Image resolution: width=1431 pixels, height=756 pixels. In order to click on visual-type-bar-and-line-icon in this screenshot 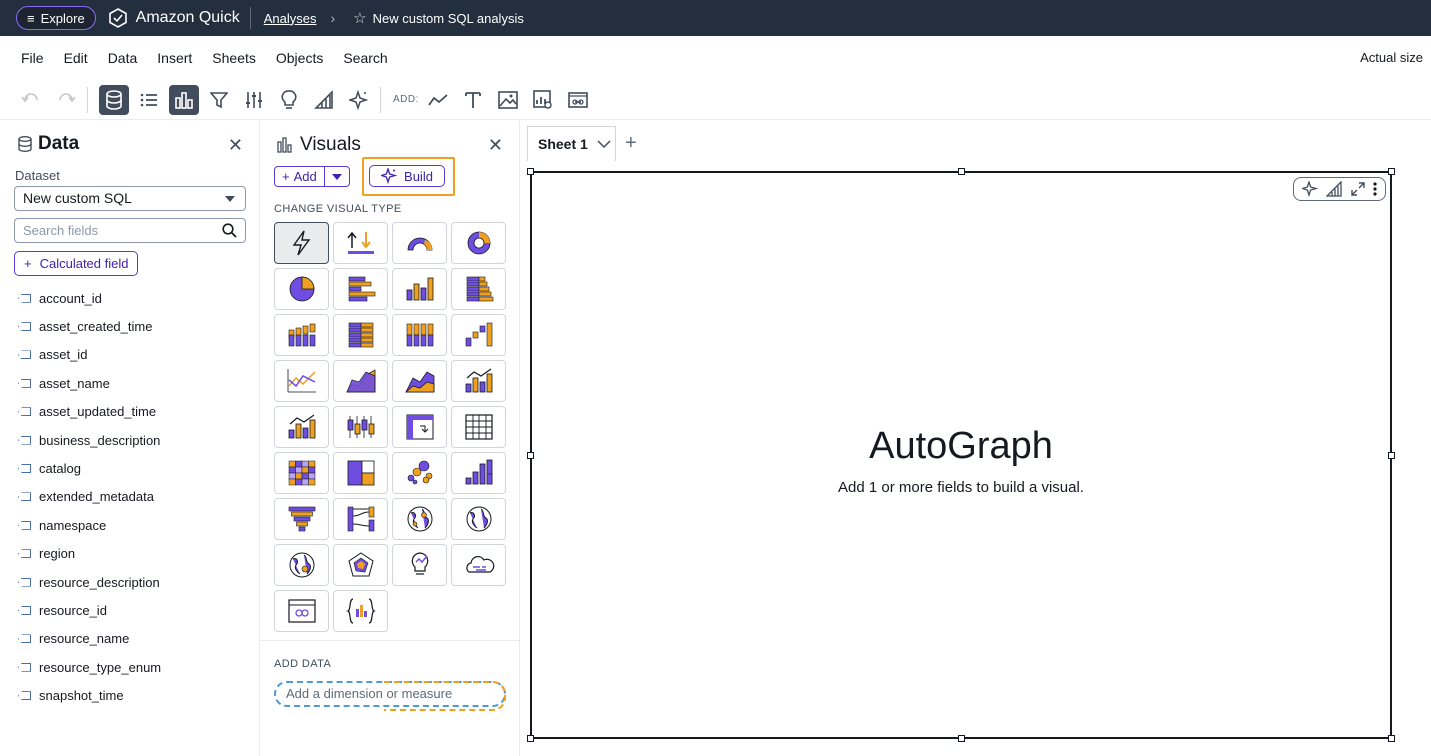, I will do `click(478, 381)`.